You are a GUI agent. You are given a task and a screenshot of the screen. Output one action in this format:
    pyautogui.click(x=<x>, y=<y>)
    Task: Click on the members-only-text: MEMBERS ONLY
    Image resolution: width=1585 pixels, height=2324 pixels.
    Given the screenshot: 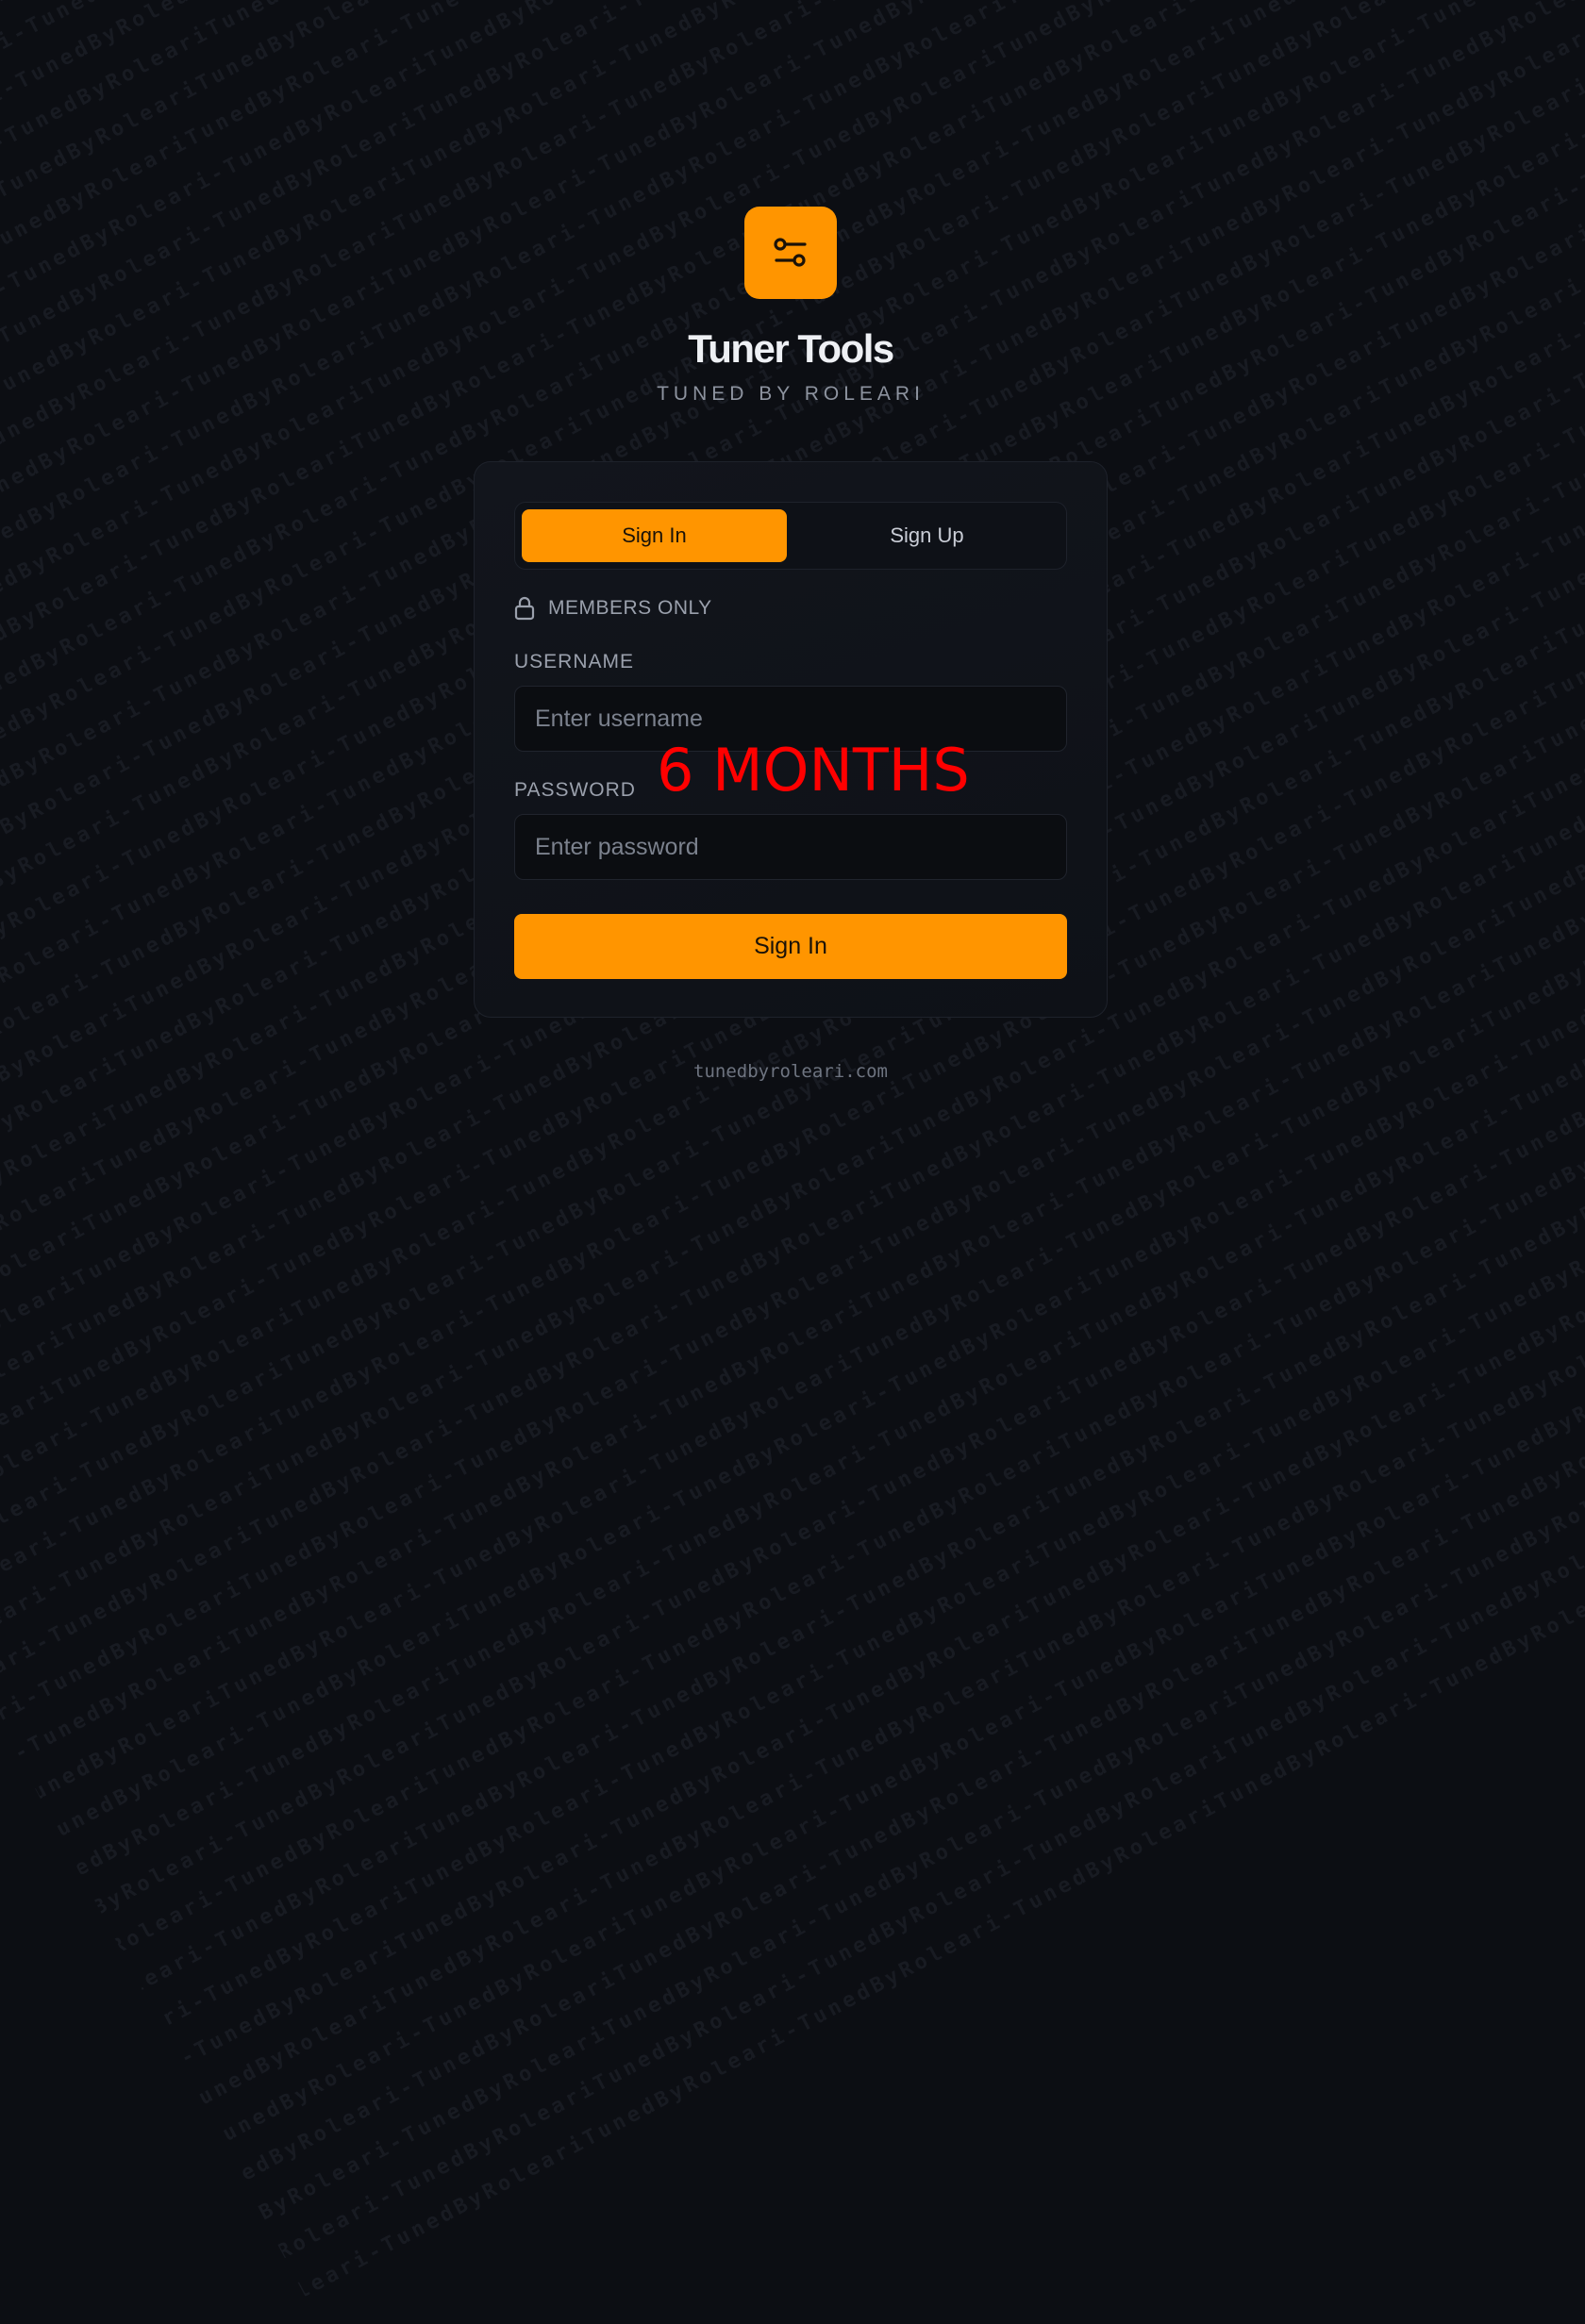 What is the action you would take?
    pyautogui.click(x=630, y=608)
    